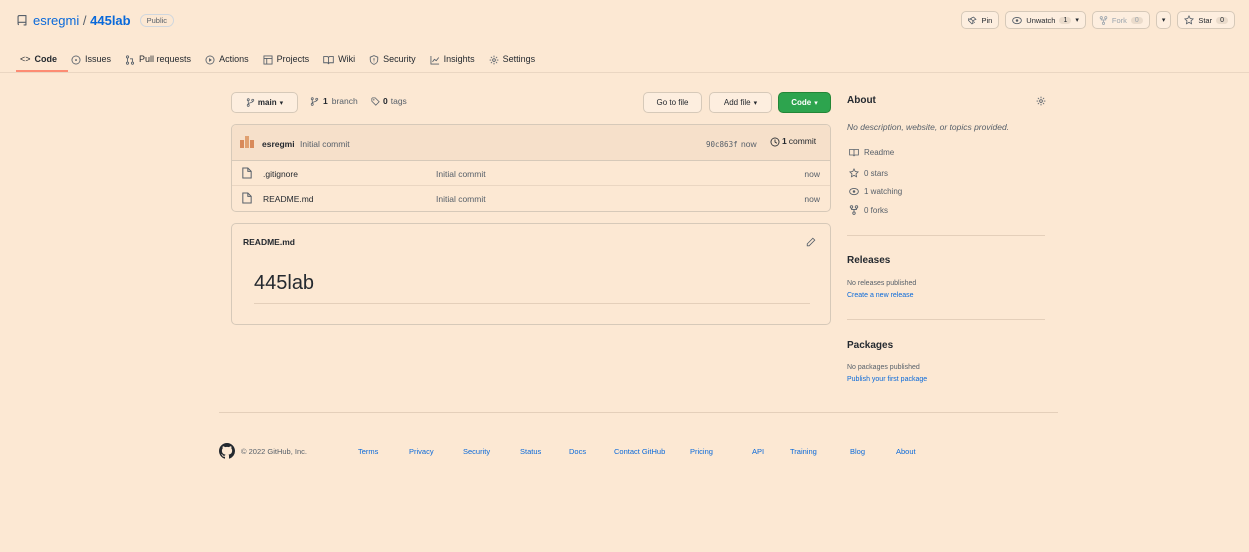  I want to click on footer-link-training: Training, so click(803, 451).